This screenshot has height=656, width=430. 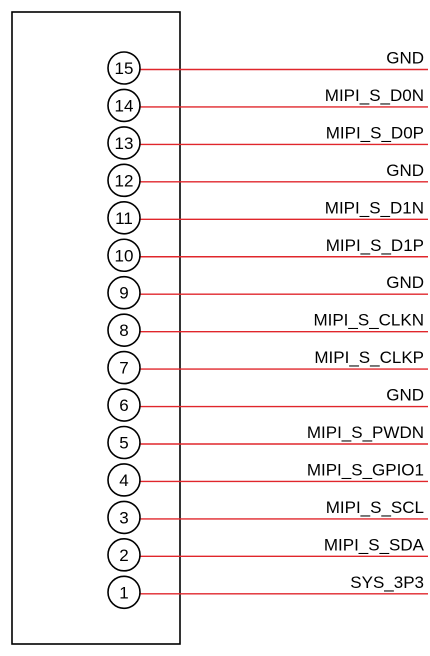 I want to click on pin-number: 12, so click(x=124, y=180).